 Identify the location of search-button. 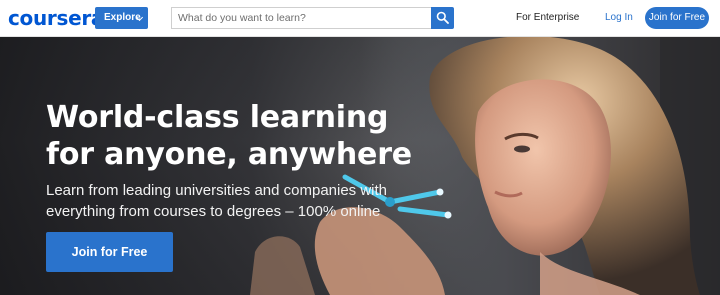
(442, 18).